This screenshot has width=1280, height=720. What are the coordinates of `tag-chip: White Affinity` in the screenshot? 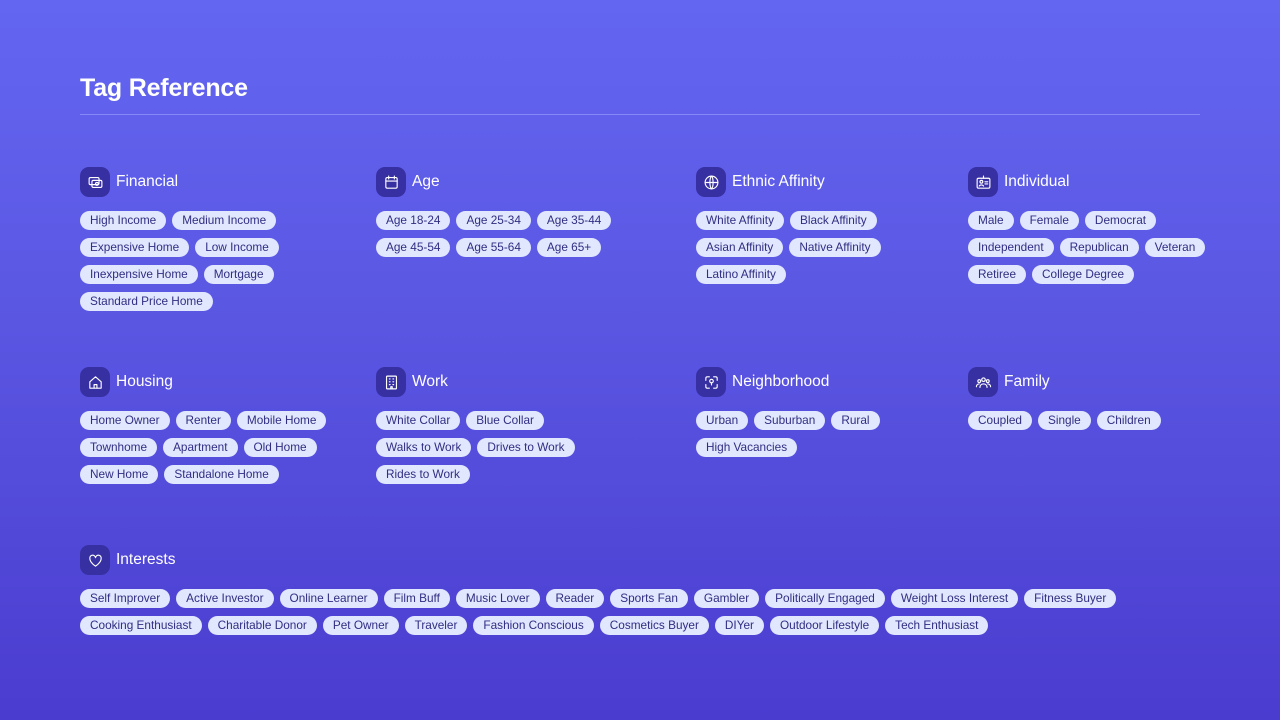 It's located at (740, 220).